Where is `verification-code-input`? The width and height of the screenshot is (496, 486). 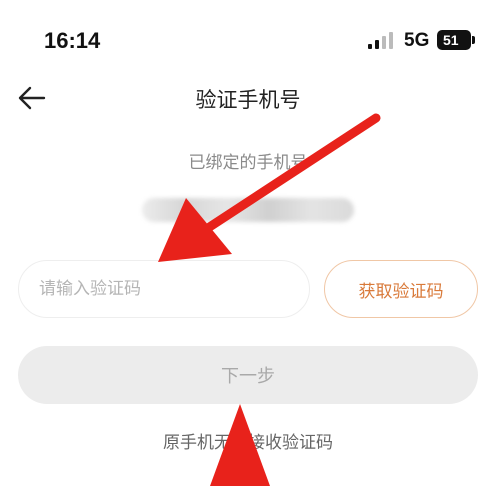 verification-code-input is located at coordinates (164, 289).